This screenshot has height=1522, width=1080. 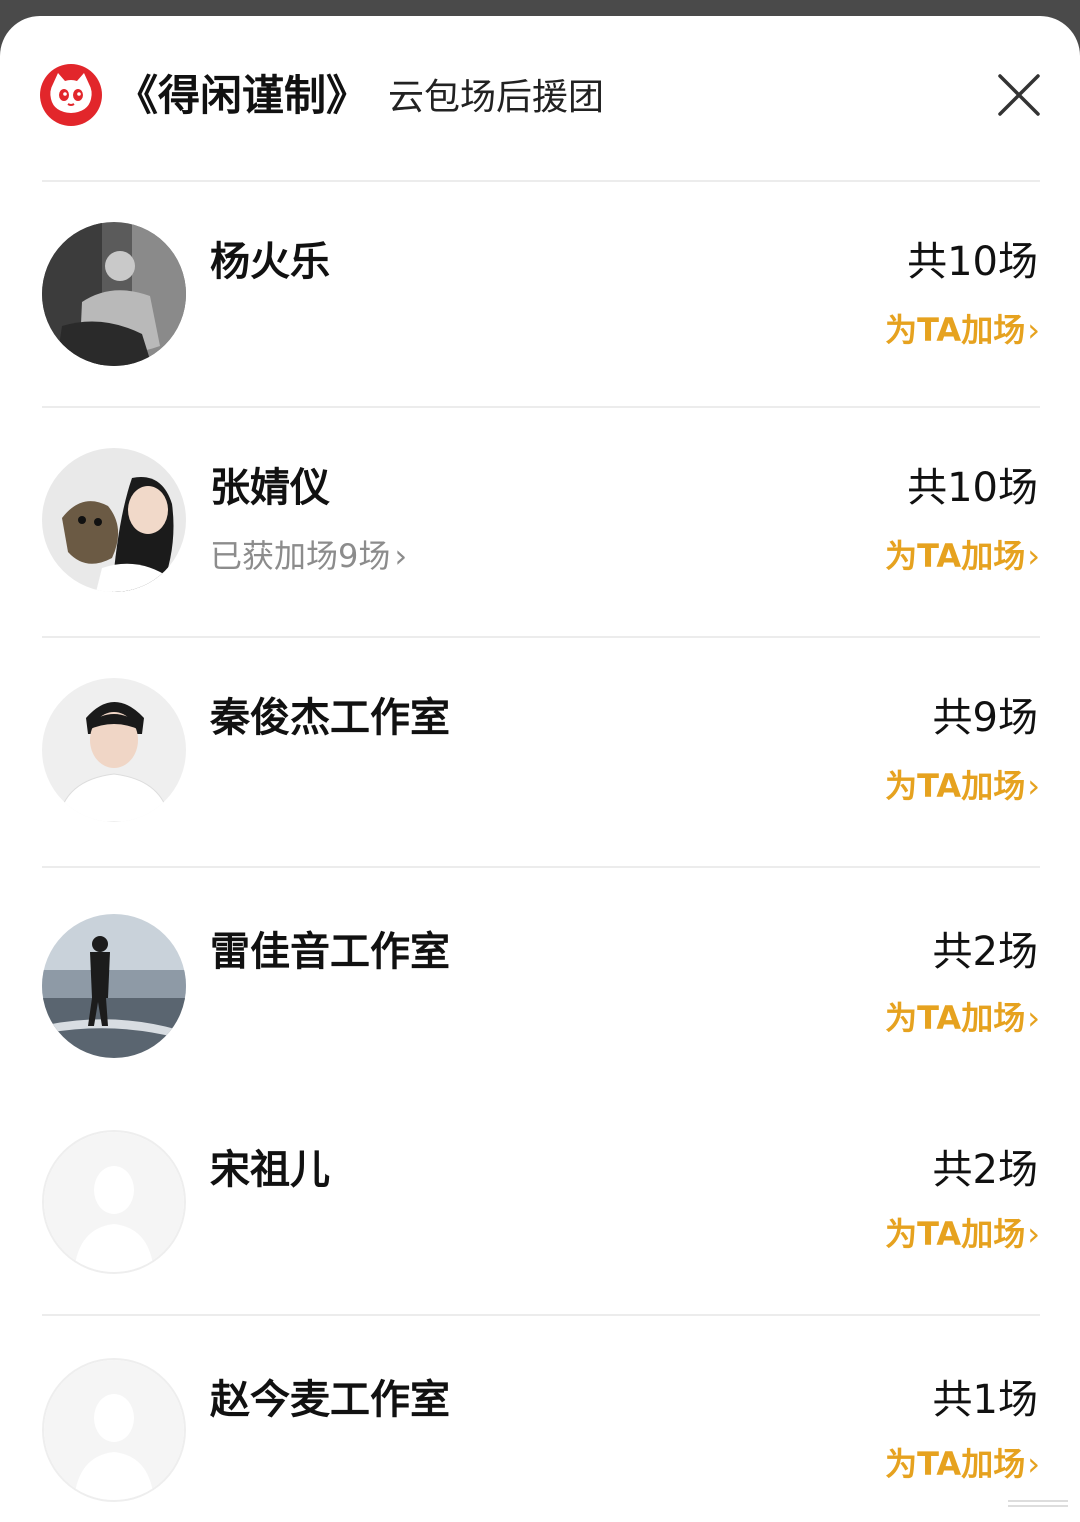 What do you see at coordinates (1038, 1503) in the screenshot?
I see `menu-lines-icon` at bounding box center [1038, 1503].